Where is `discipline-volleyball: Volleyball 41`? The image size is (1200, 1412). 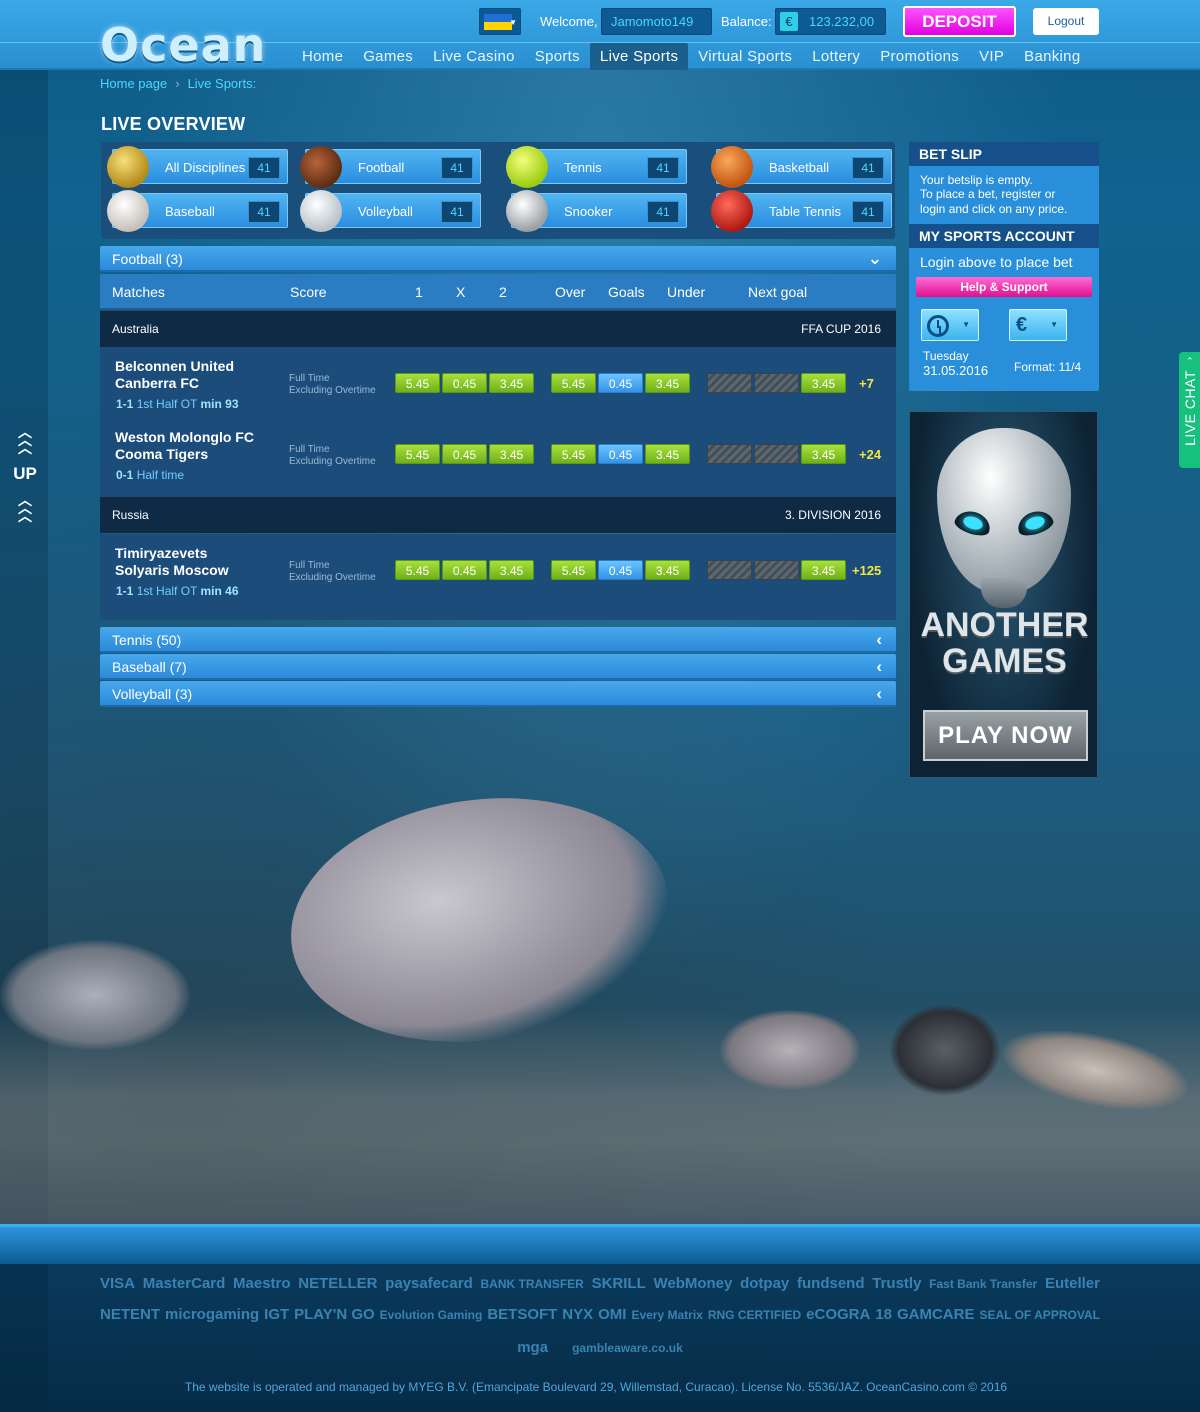 discipline-volleyball: Volleyball 41 is located at coordinates (390, 211).